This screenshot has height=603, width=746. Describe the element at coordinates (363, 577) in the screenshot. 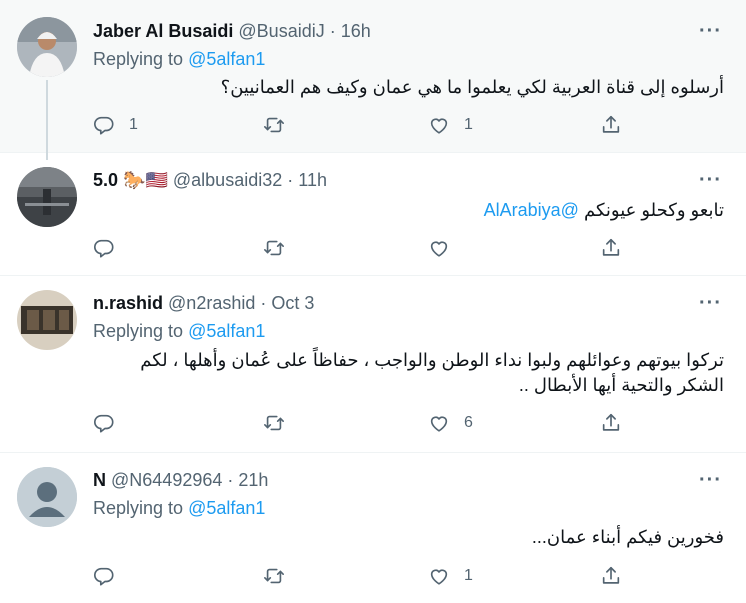

I see `tweet-actions: 1` at that location.